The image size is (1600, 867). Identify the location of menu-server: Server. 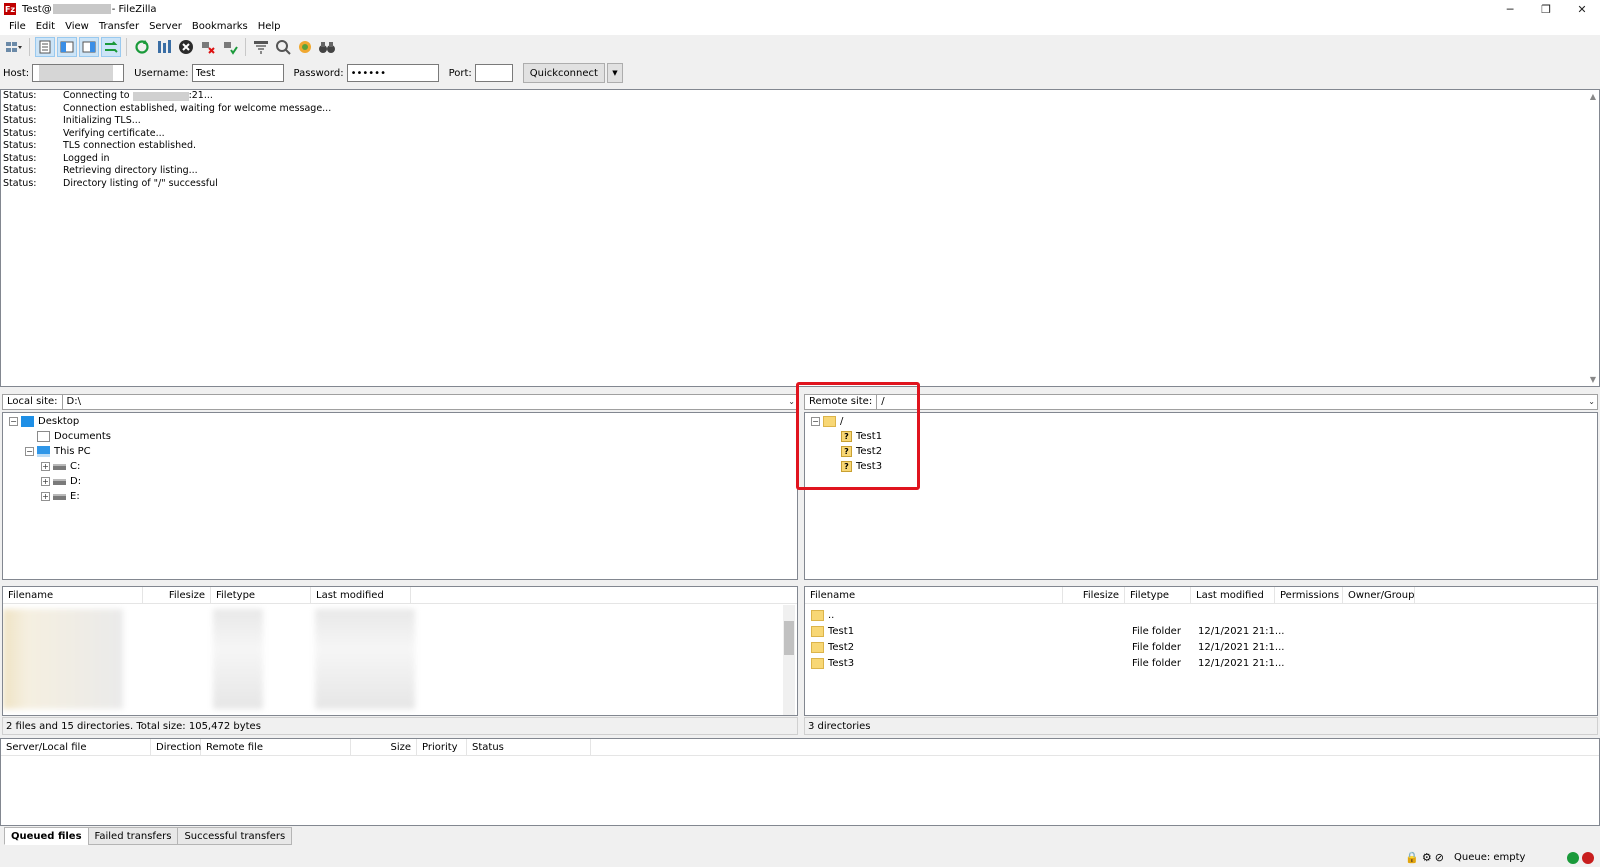
(165, 26).